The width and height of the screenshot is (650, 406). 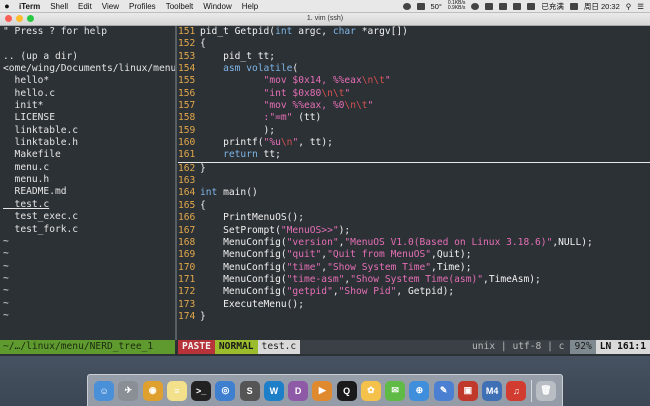 I want to click on nerdtree-file-12: test_fork.c, so click(x=87, y=230).